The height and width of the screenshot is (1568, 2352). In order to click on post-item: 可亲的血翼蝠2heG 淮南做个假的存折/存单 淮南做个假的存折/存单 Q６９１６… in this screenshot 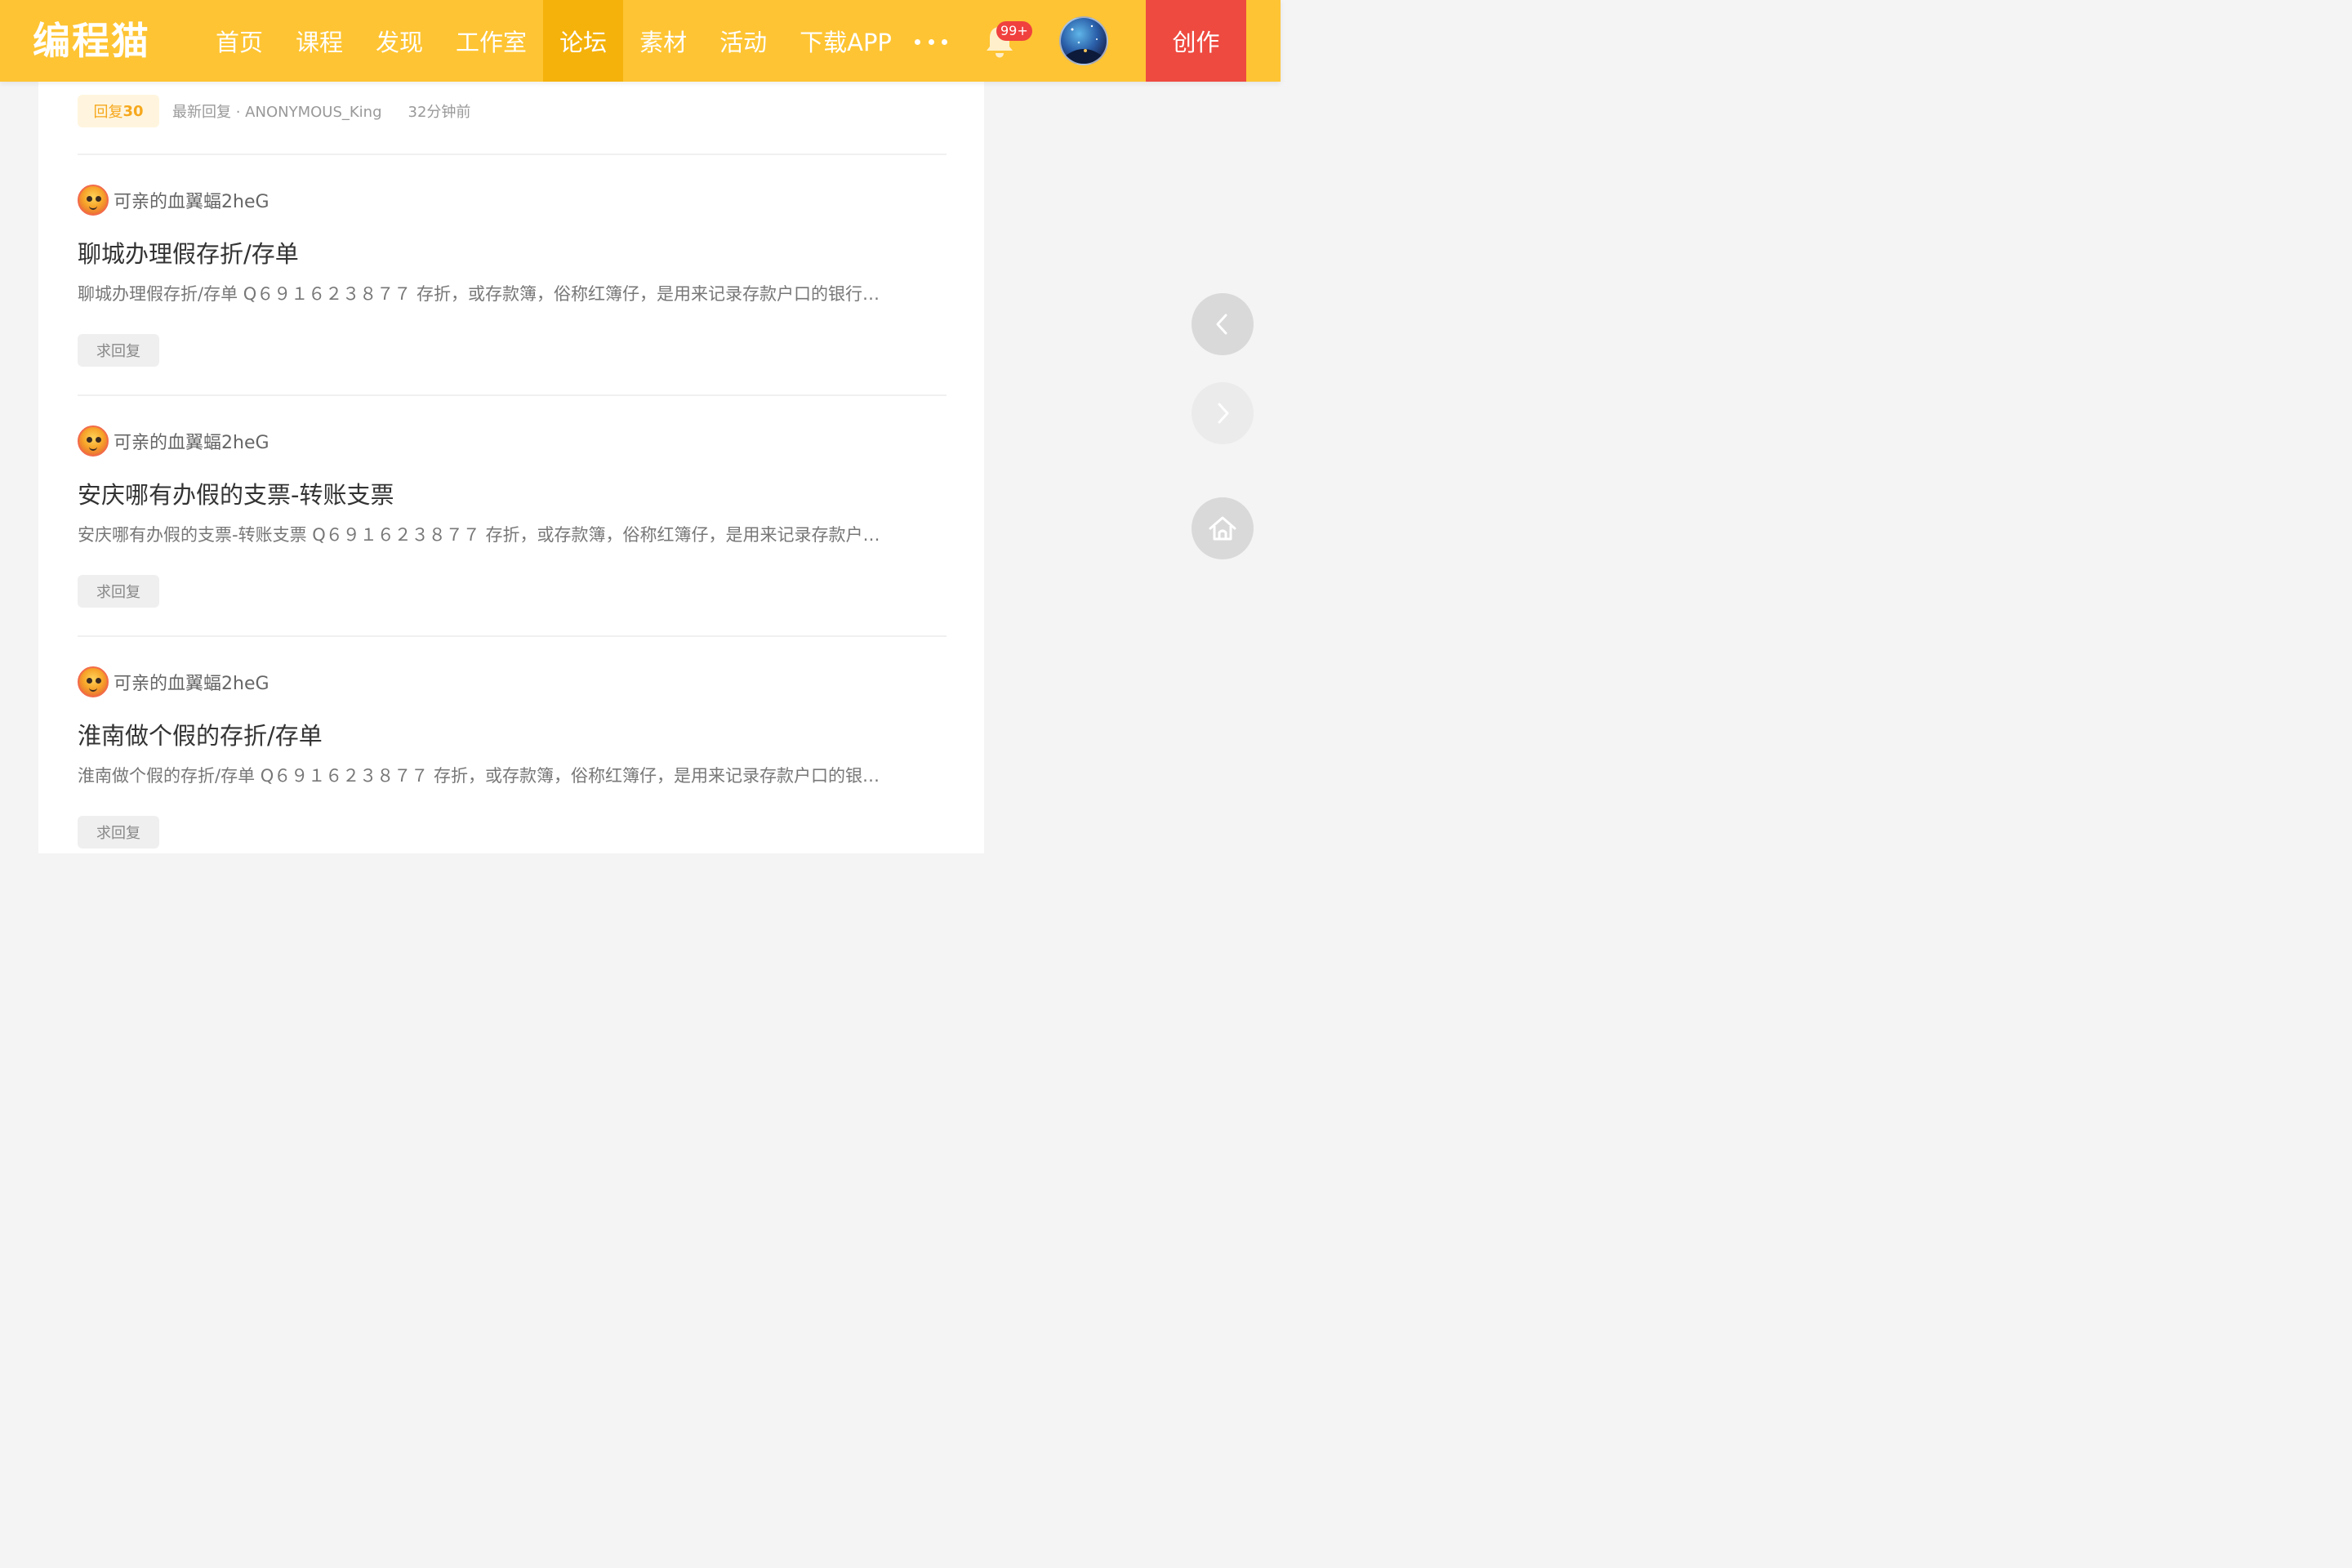, I will do `click(512, 757)`.